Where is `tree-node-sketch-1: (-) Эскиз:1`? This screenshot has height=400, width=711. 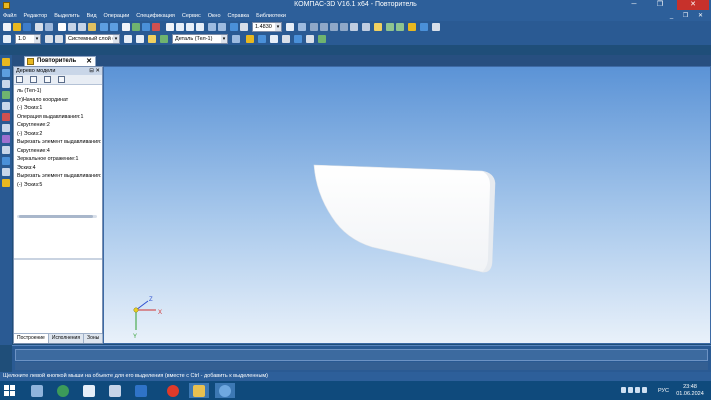 tree-node-sketch-1: (-) Эскиз:1 is located at coordinates (58, 108).